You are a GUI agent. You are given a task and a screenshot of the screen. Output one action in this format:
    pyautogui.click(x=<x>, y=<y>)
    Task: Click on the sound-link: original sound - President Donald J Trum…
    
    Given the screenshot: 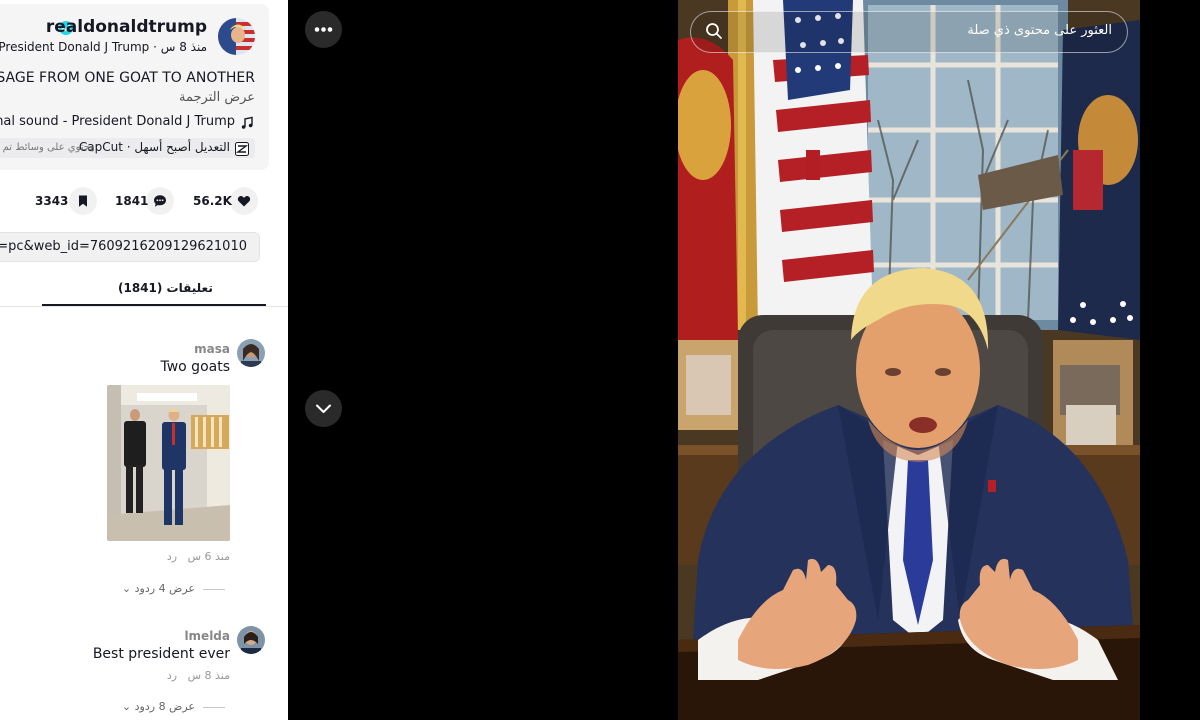 What is the action you would take?
    pyautogui.click(x=117, y=121)
    